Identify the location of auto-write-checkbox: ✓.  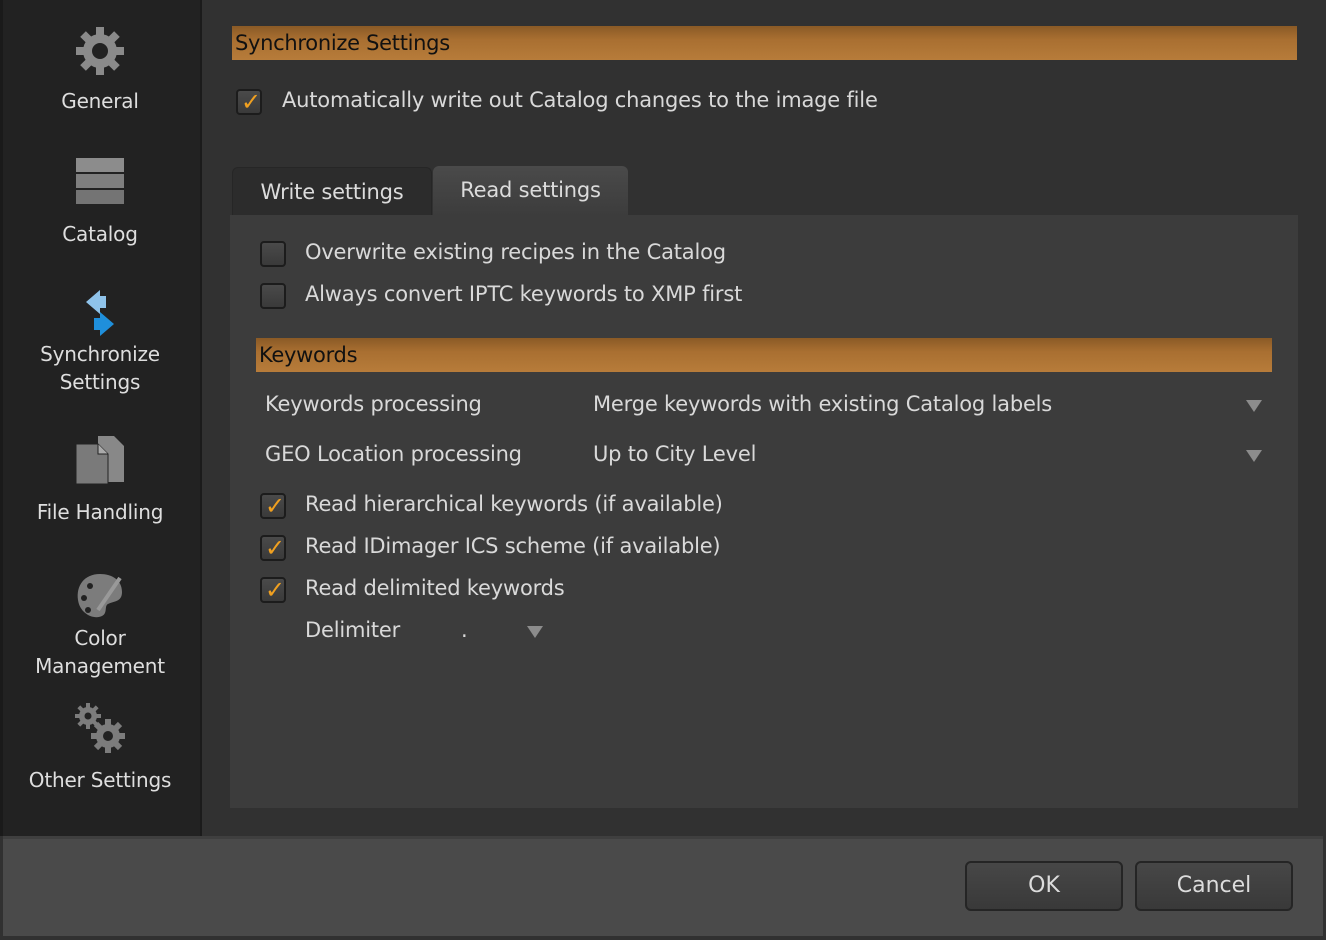
(249, 102).